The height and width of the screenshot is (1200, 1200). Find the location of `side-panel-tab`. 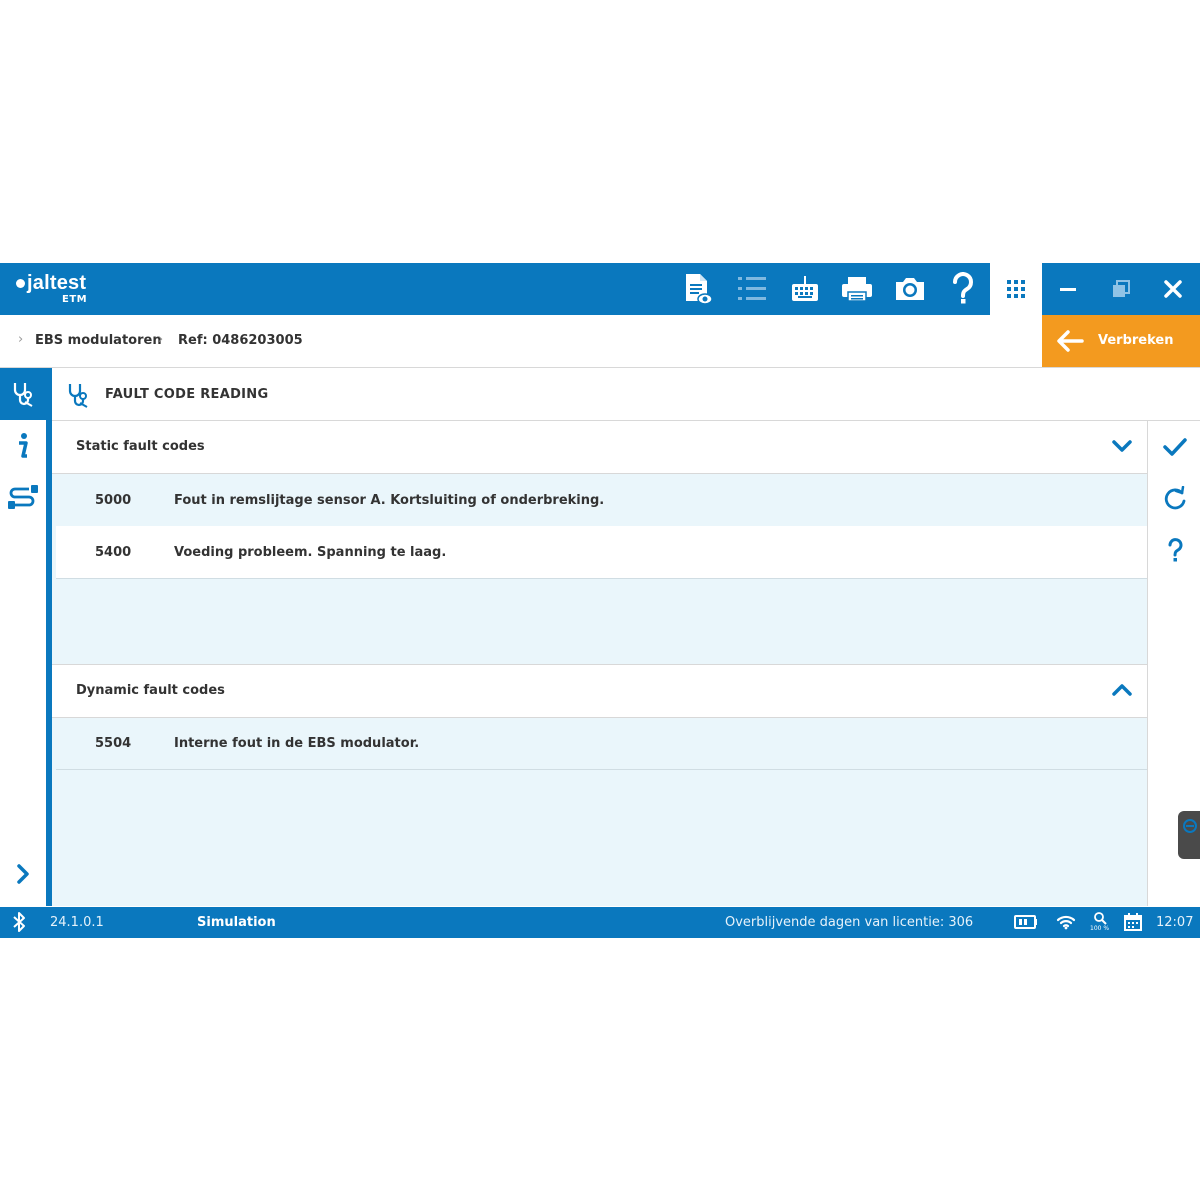

side-panel-tab is located at coordinates (1189, 835).